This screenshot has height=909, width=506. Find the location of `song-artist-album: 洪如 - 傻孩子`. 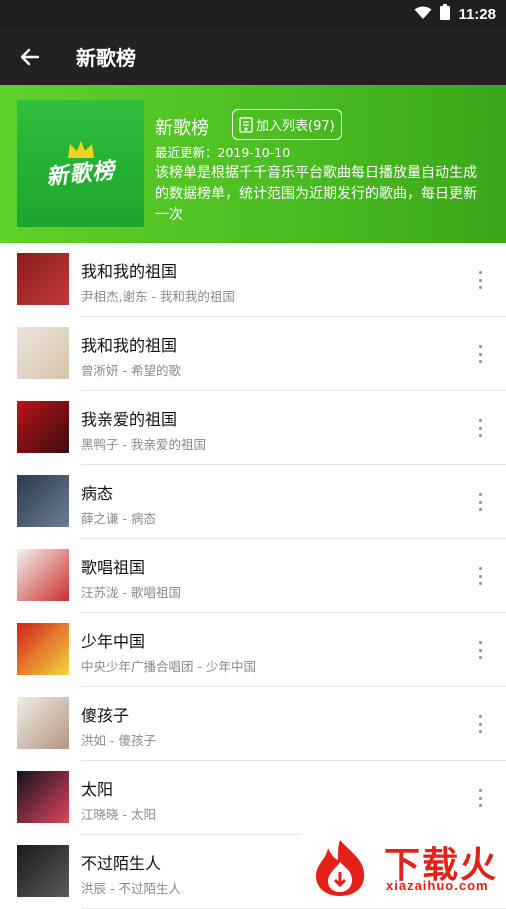

song-artist-album: 洪如 - 傻孩子 is located at coordinates (118, 740).